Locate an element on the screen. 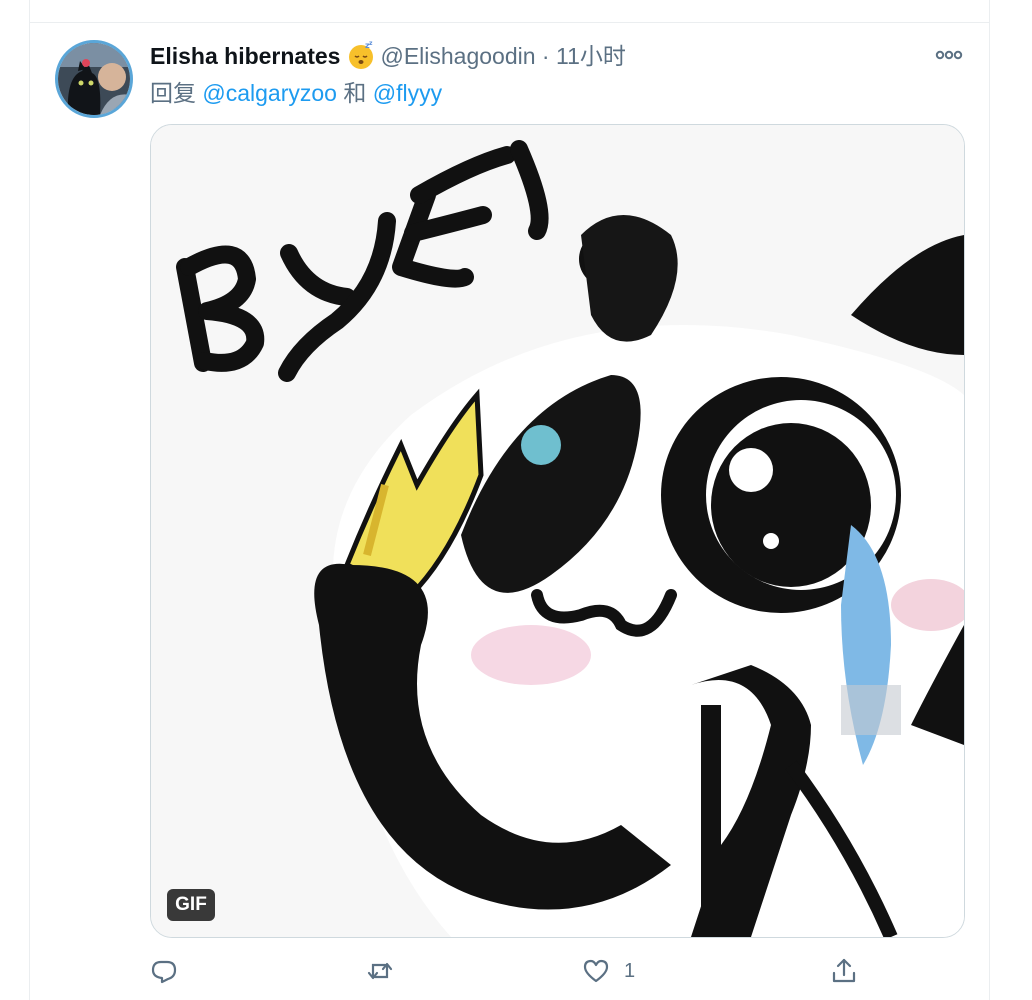 Image resolution: width=1032 pixels, height=1000 pixels. avatar-photo is located at coordinates (94, 79).